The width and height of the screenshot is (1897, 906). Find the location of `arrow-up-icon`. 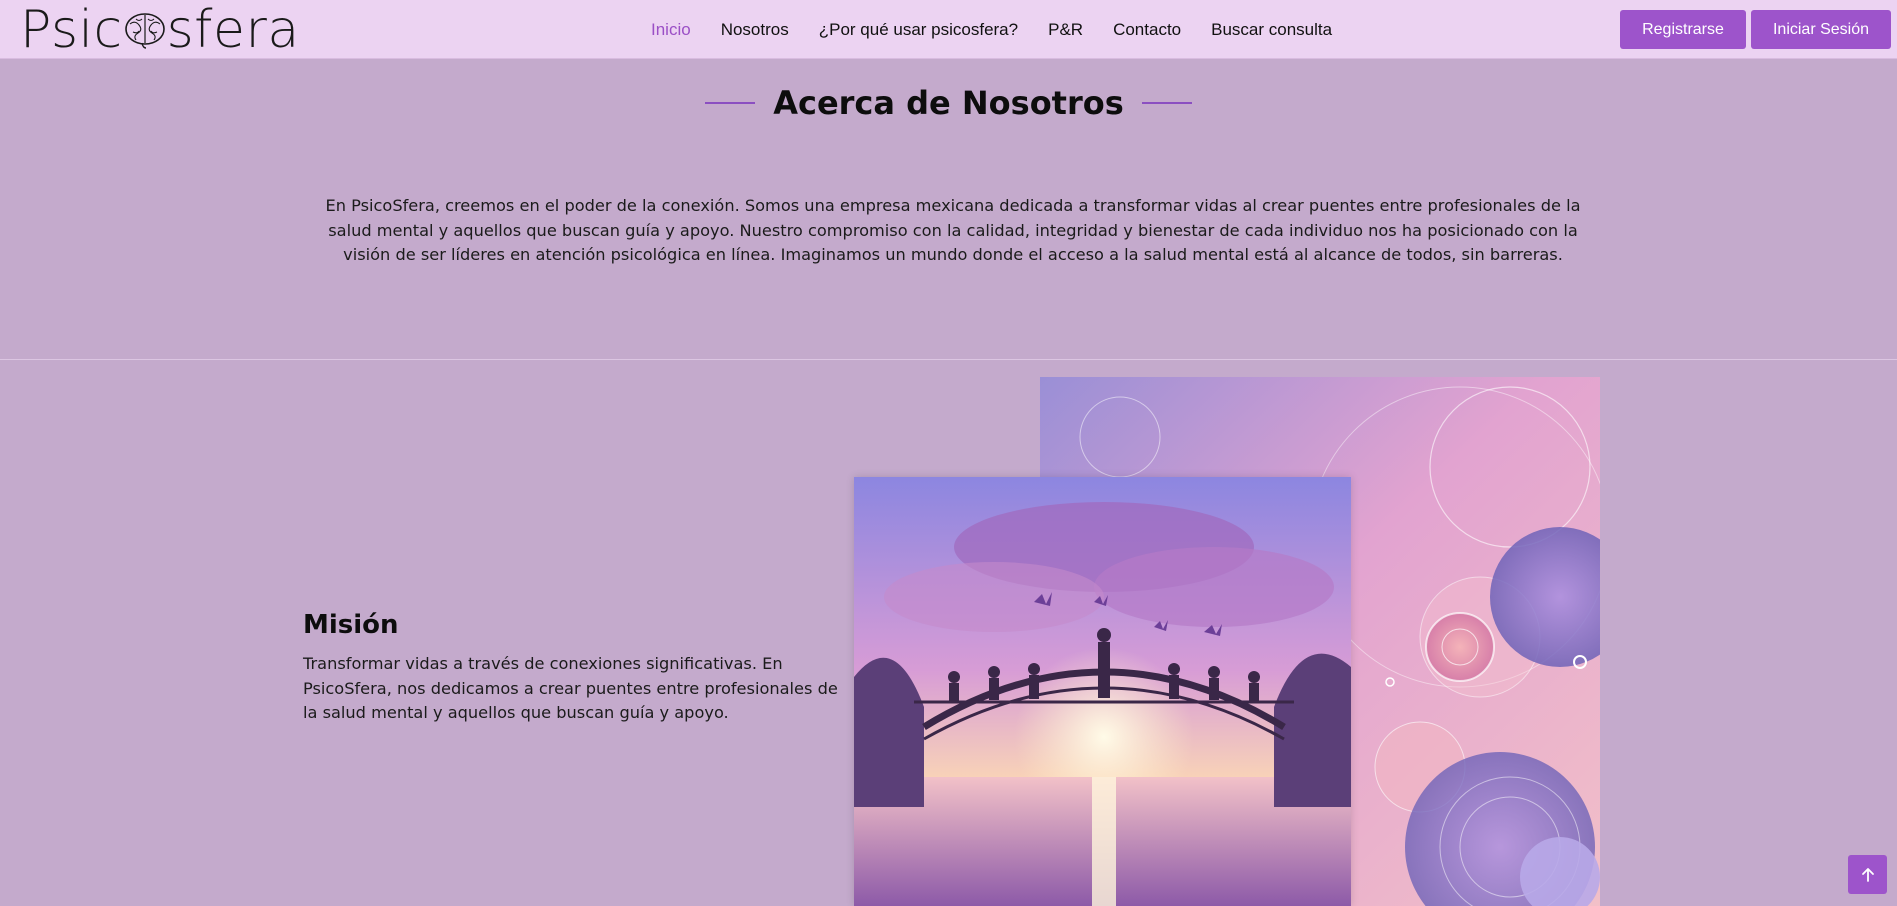

arrow-up-icon is located at coordinates (1867, 874).